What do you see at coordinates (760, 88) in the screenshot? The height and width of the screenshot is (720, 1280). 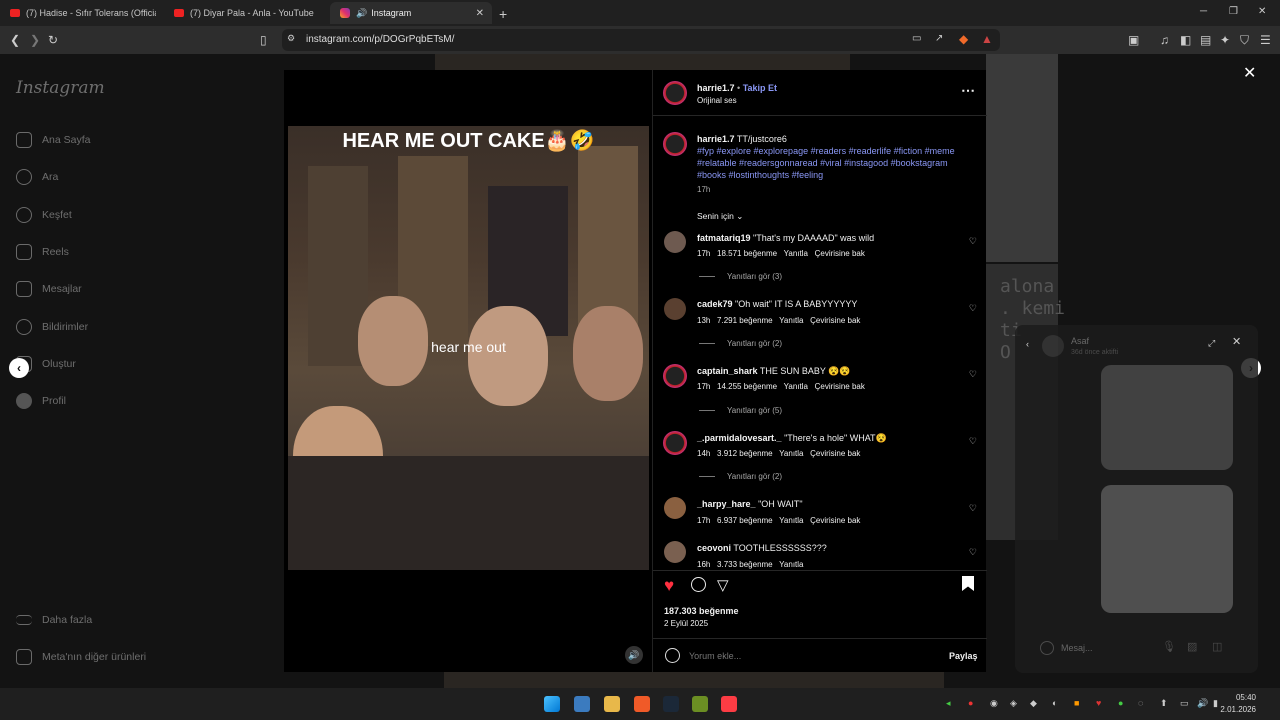 I see `follow-button: Takip Et` at bounding box center [760, 88].